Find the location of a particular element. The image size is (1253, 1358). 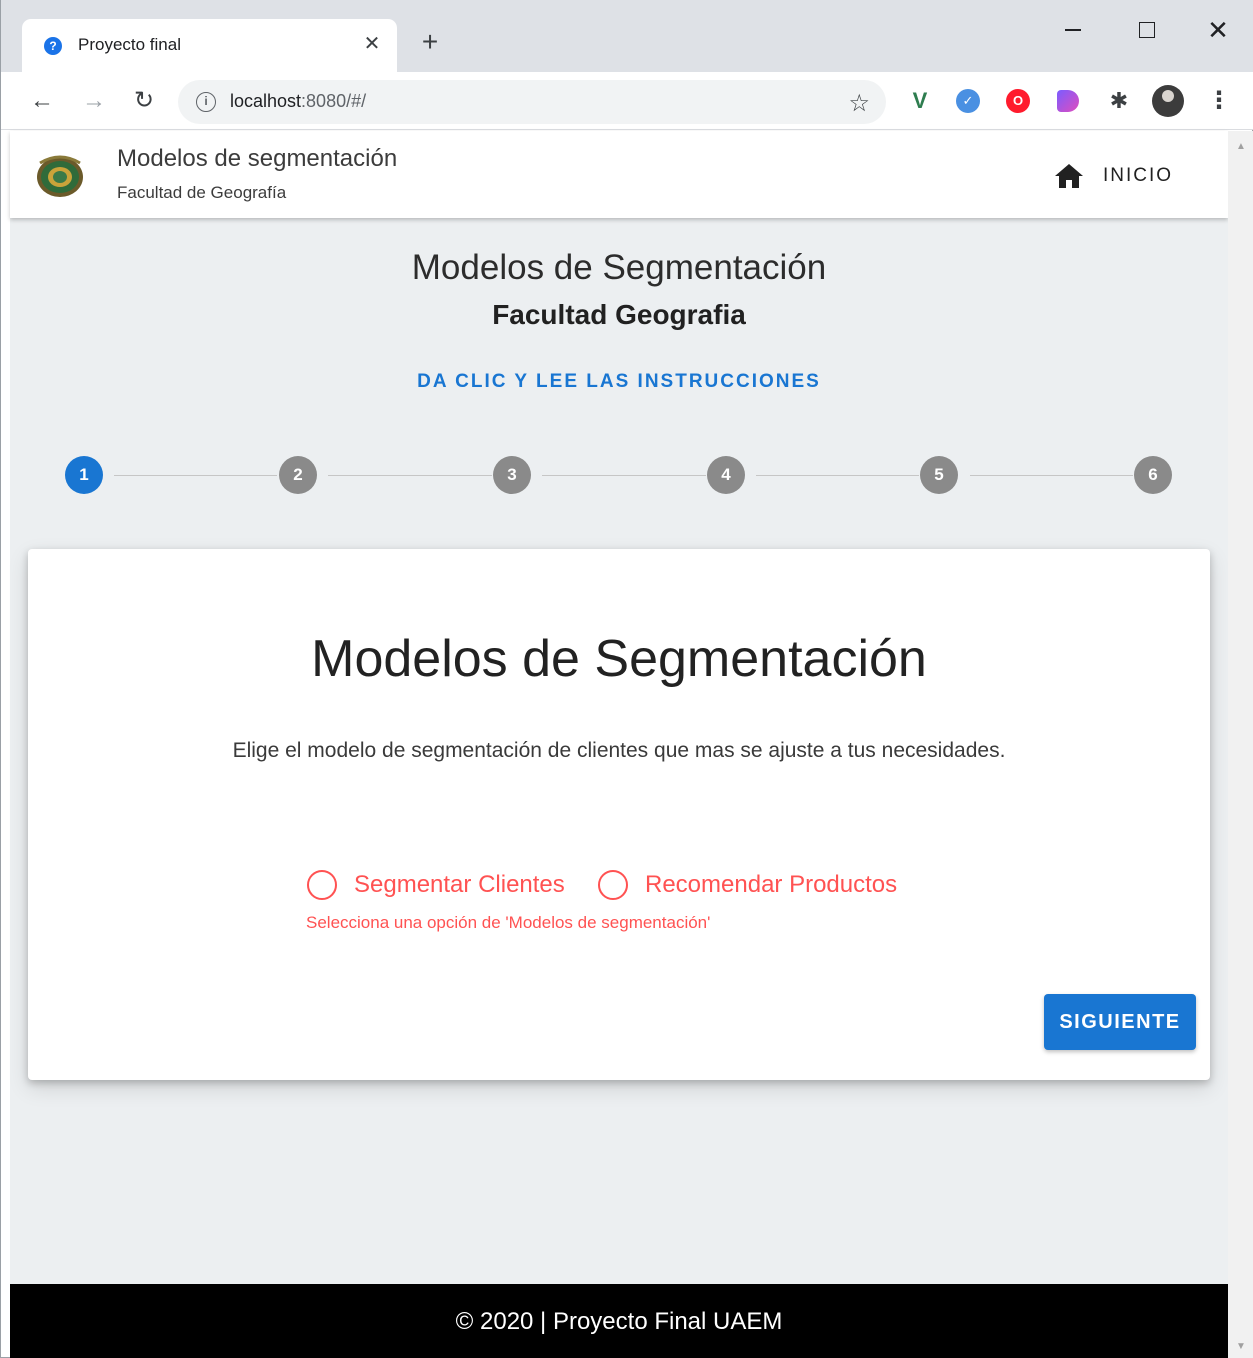

scroll-down-arrow-icon: ▼ is located at coordinates (1241, 1346).